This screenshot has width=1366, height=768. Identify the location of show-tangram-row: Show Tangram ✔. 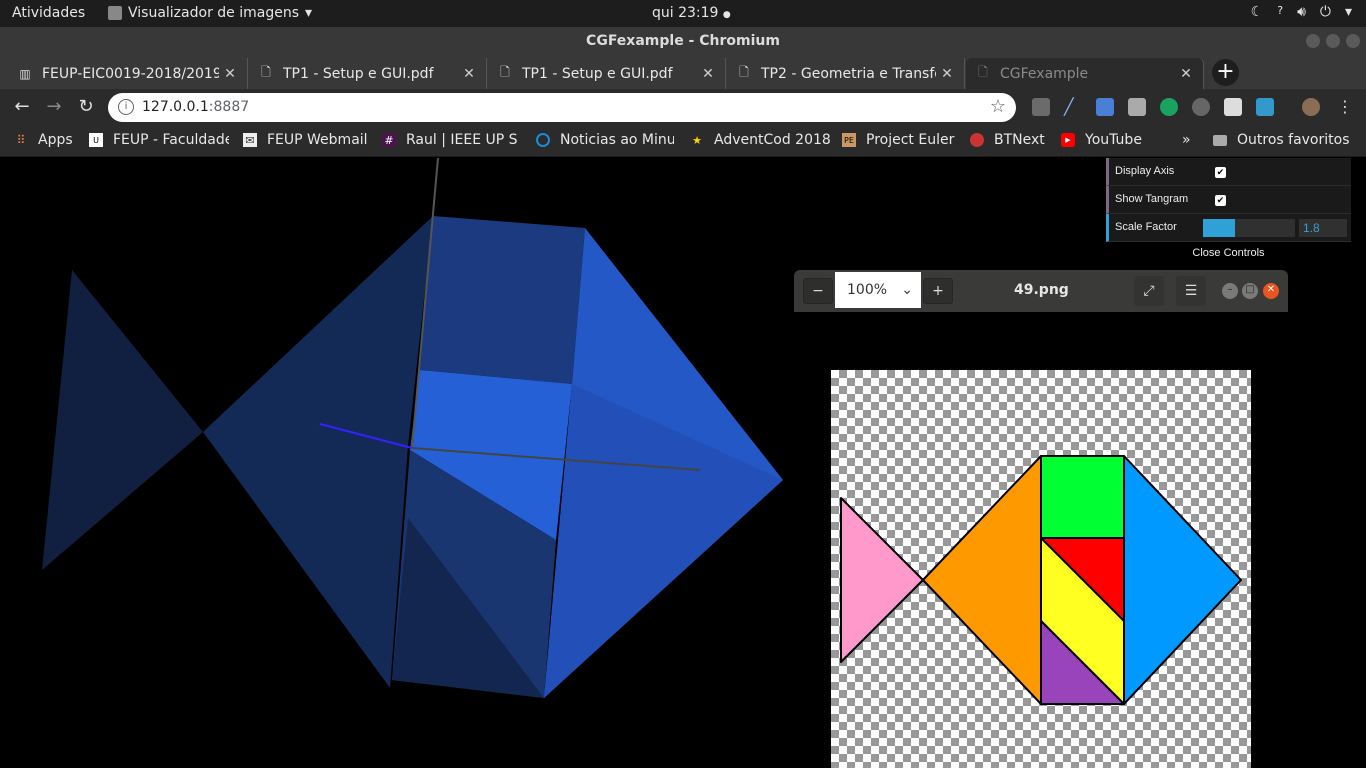
(1228, 200).